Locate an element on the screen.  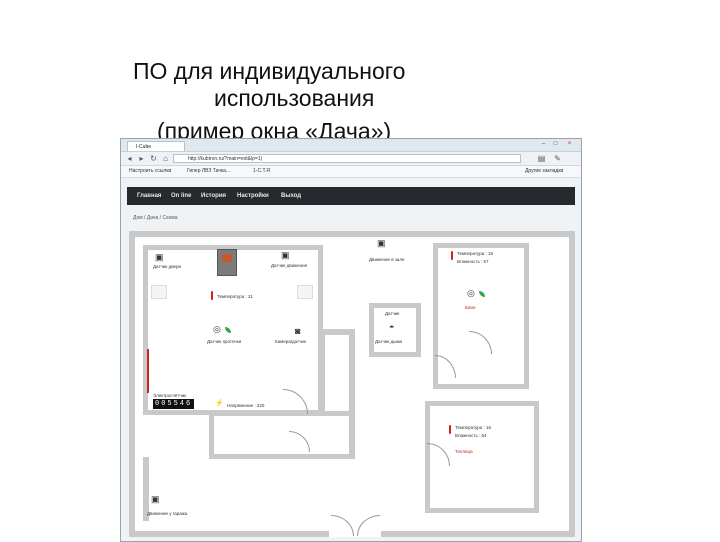
label-camera-sensor: Камера/датчик is located at coordinates (290, 341).